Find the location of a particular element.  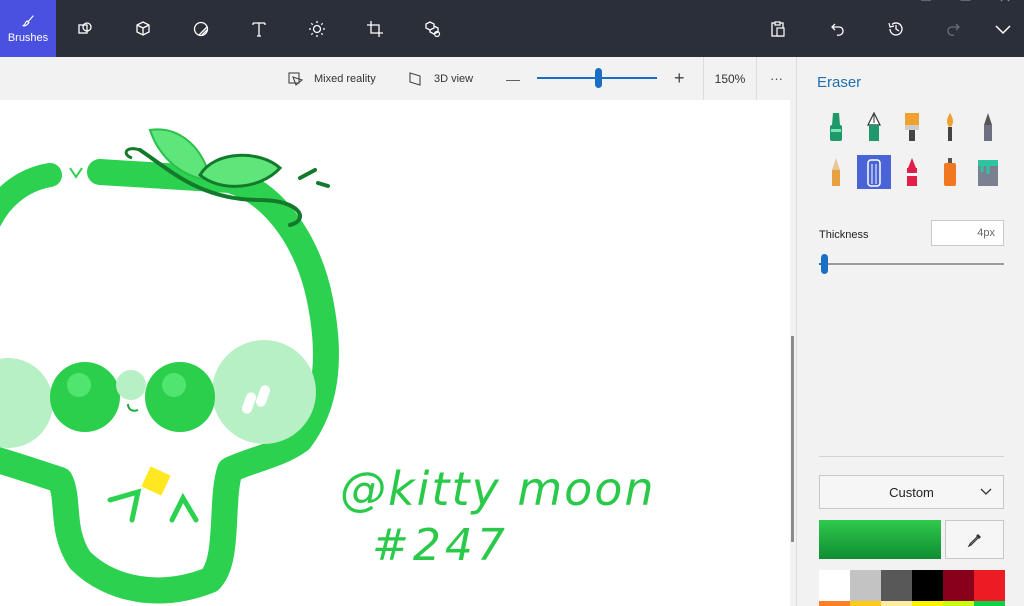

signature-line-2: #247 is located at coordinates (440, 545).